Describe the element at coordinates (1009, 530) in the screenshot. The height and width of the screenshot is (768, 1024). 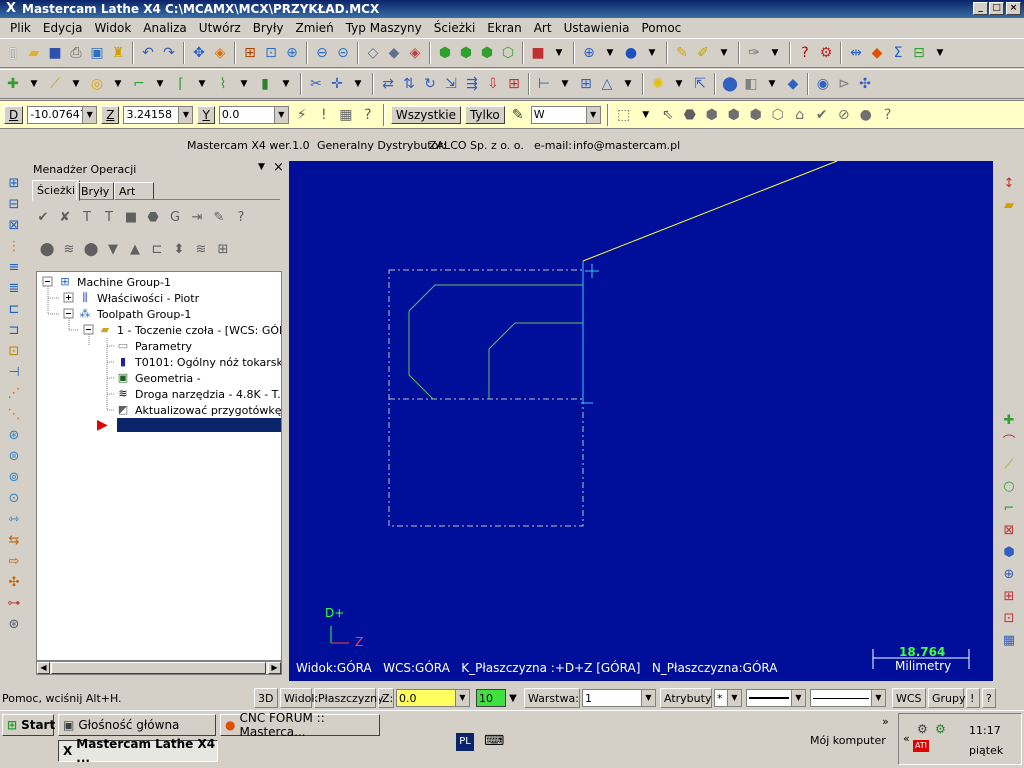
I see `create-rectangle-icon: ⊠` at that location.